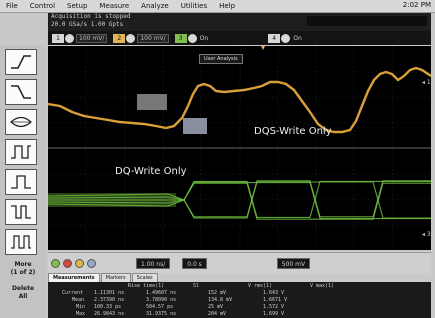  Describe the element at coordinates (108, 307) in the screenshot. I see `cell: 100.33 ps` at that location.